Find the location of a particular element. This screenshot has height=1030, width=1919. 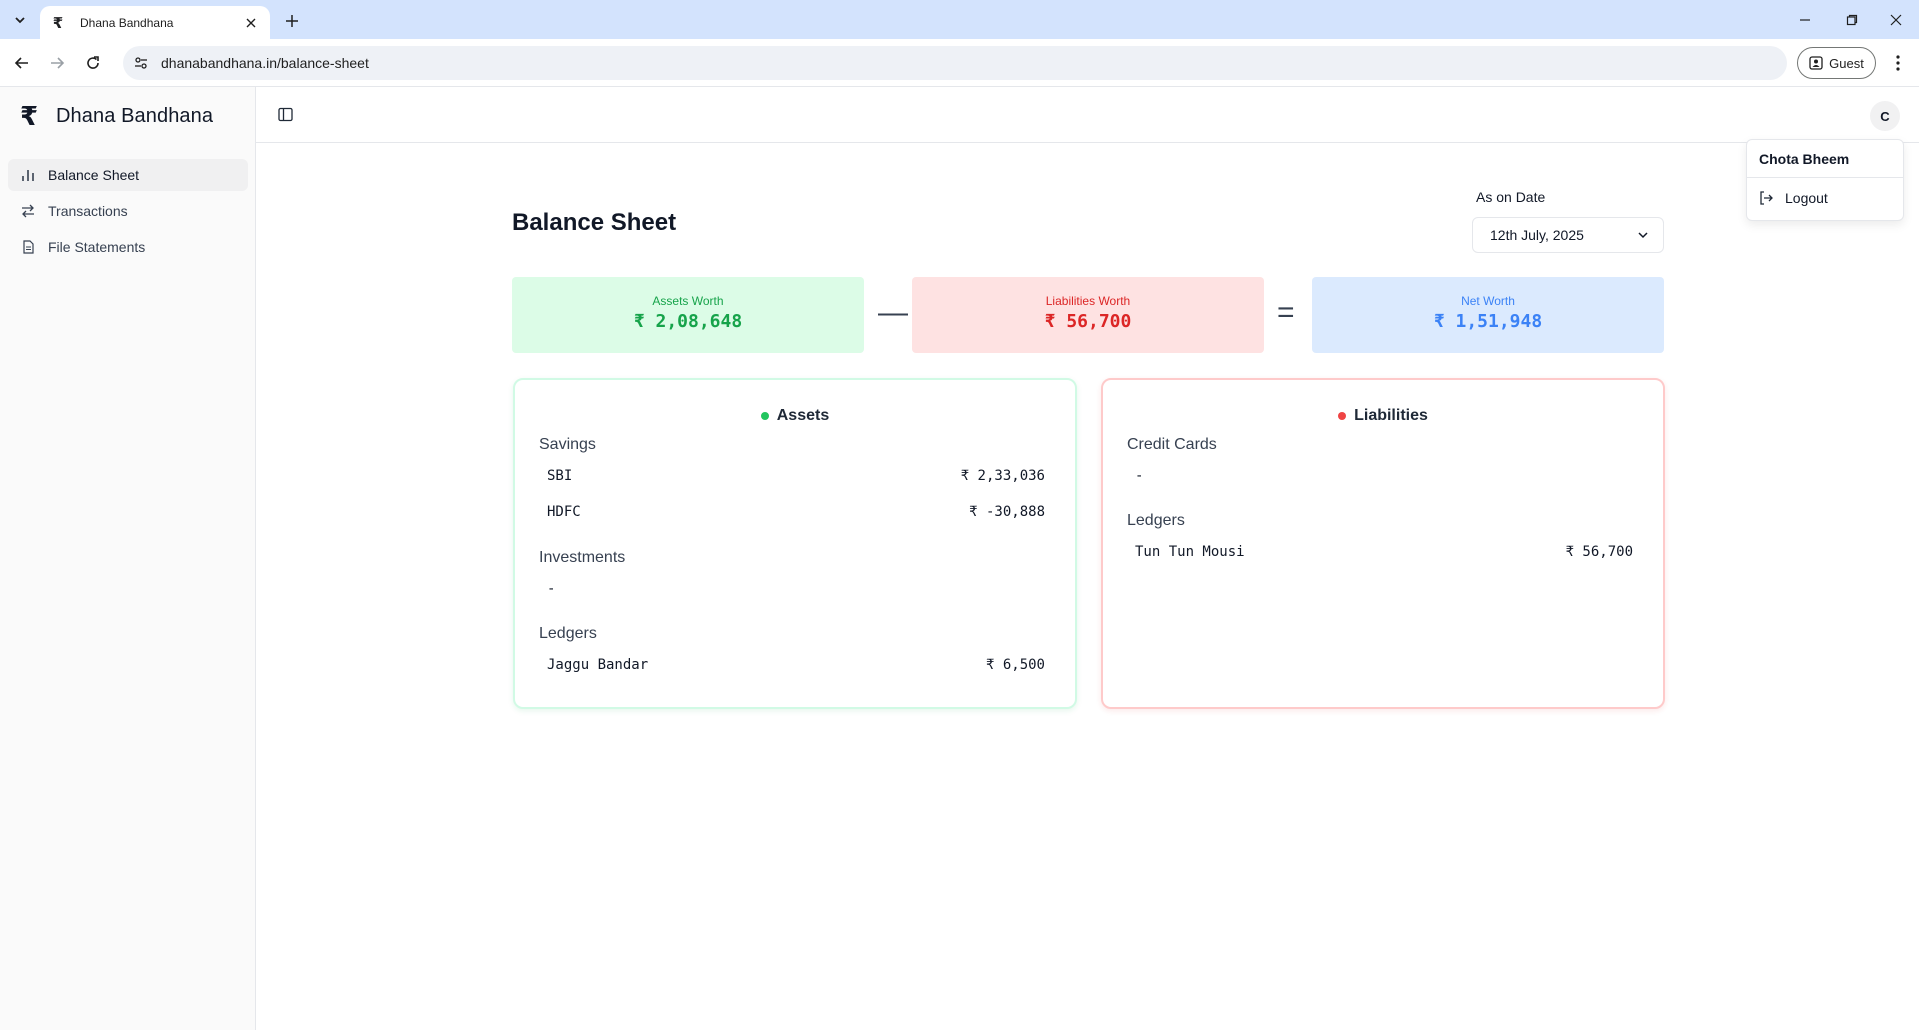

assets-worth-value: ₹ 2,08,648 is located at coordinates (688, 321).